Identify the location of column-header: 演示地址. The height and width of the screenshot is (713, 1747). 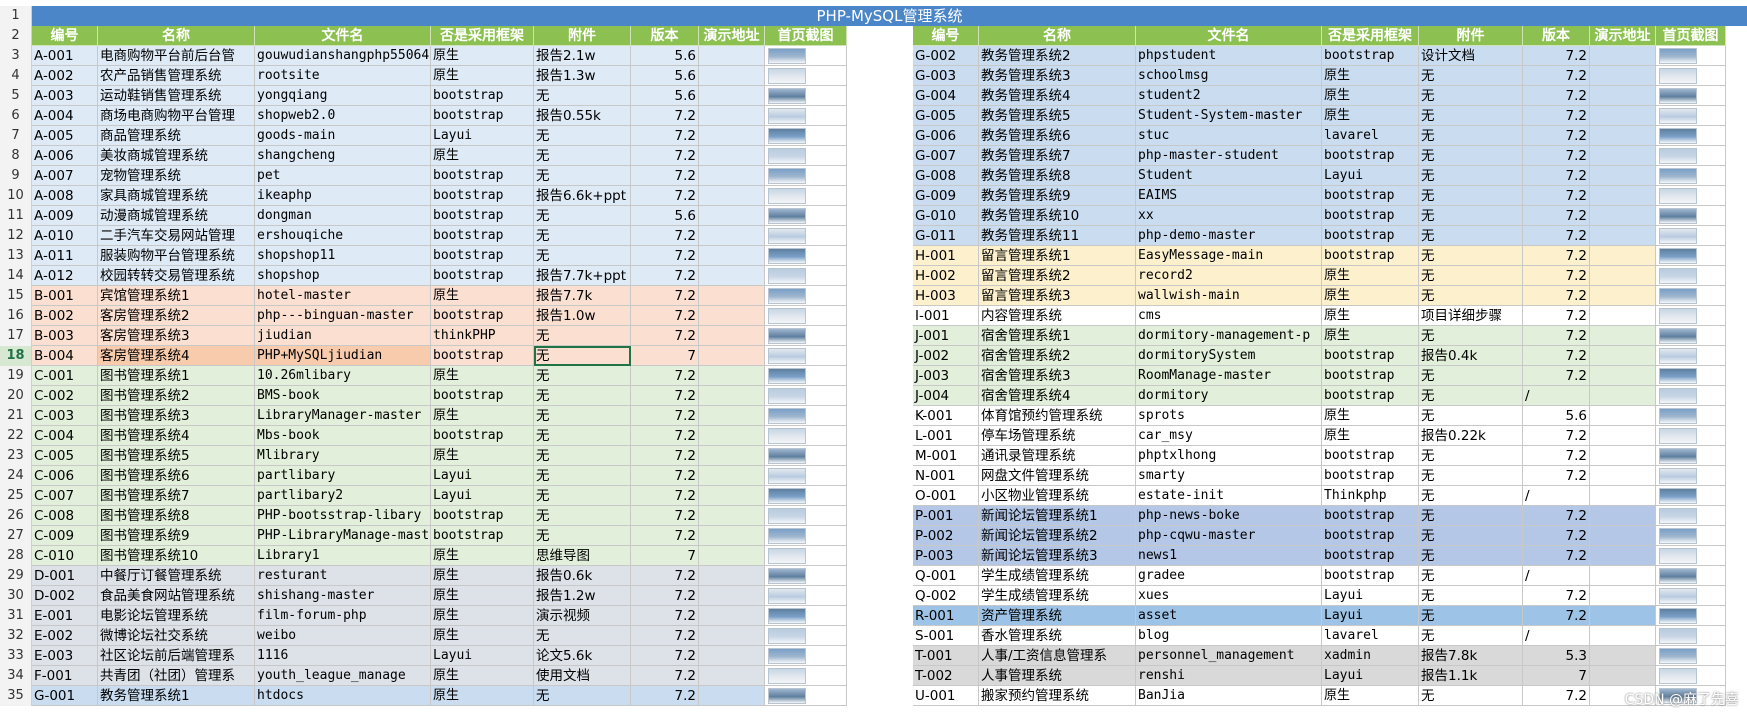
(732, 36).